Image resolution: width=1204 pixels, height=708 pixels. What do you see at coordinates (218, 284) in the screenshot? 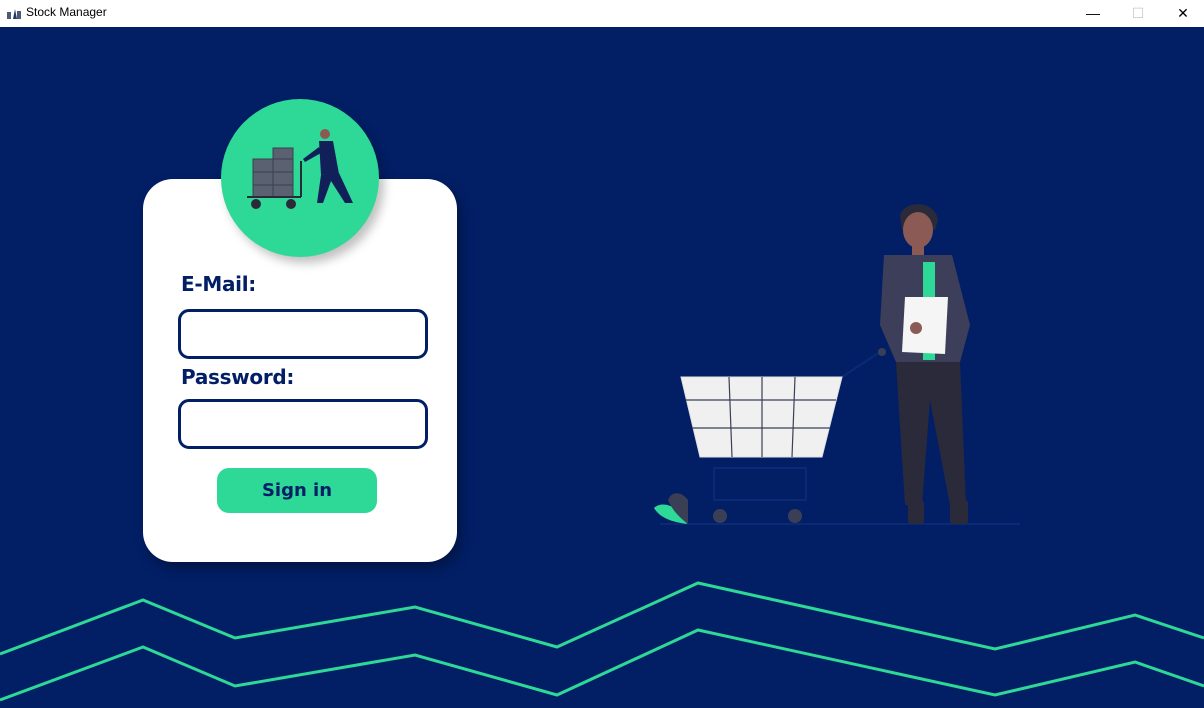
I see `email-label: E-Mail:` at bounding box center [218, 284].